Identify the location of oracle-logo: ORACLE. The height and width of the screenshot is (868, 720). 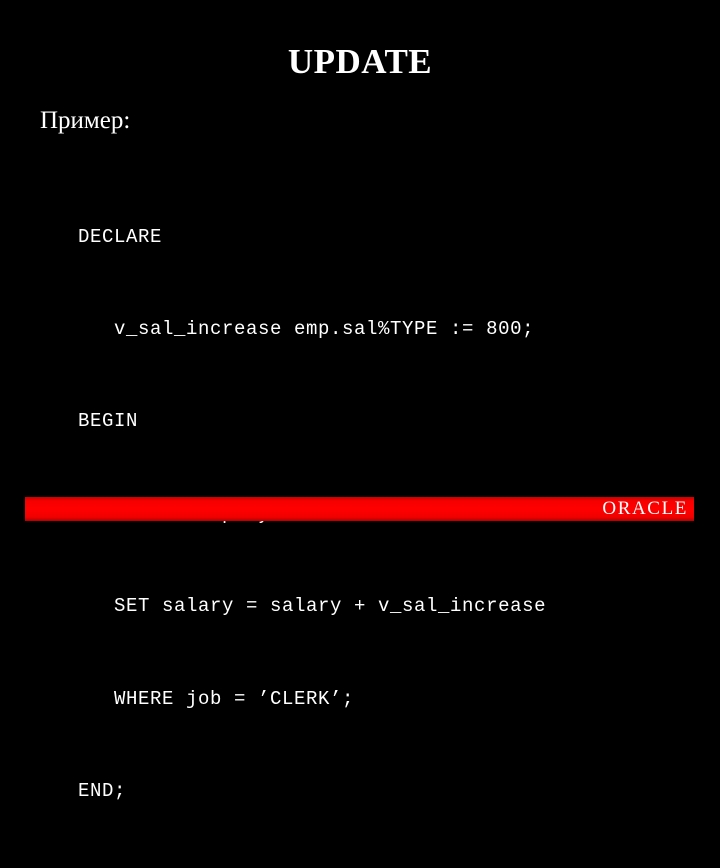
(645, 508).